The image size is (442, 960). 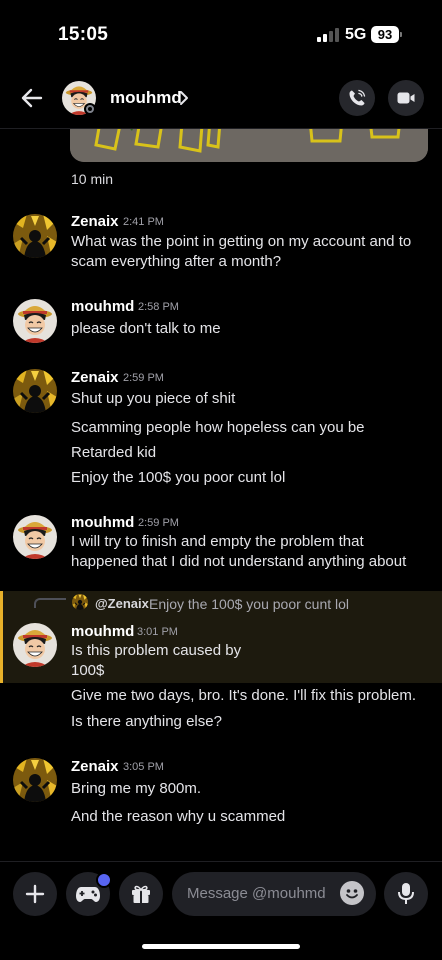 I want to click on chevron-right-icon, so click(x=184, y=98).